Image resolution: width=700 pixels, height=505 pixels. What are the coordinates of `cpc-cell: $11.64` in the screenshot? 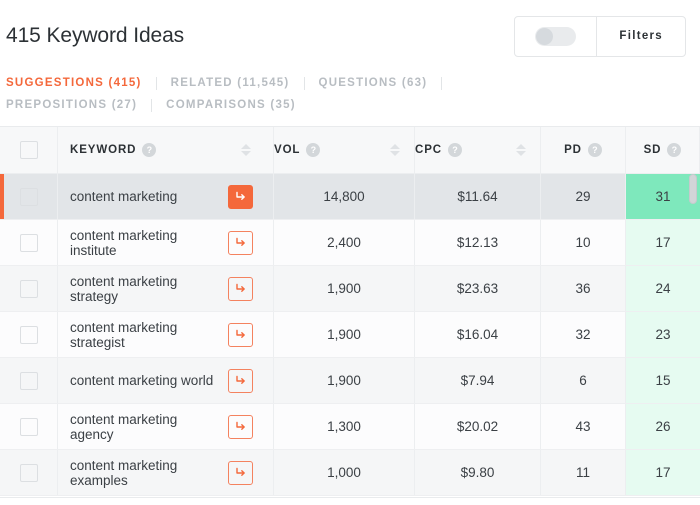 It's located at (478, 196).